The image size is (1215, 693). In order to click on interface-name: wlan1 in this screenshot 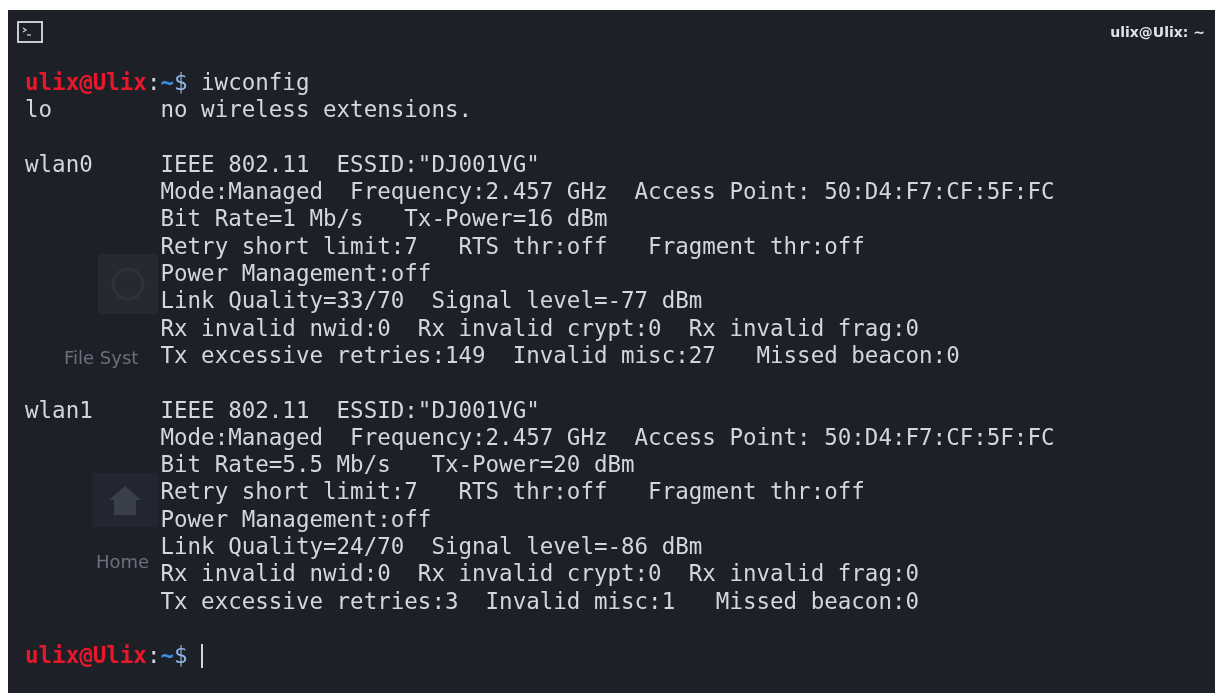, I will do `click(59, 410)`.